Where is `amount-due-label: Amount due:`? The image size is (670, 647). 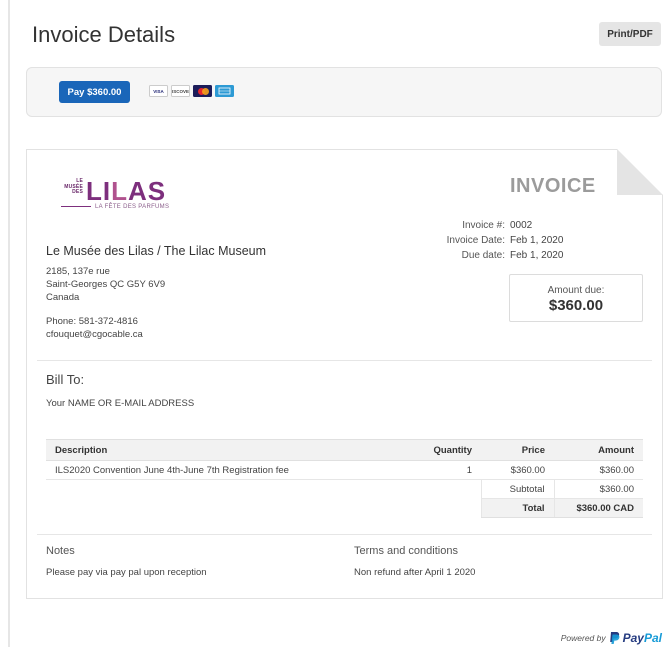
amount-due-label: Amount due: is located at coordinates (576, 290).